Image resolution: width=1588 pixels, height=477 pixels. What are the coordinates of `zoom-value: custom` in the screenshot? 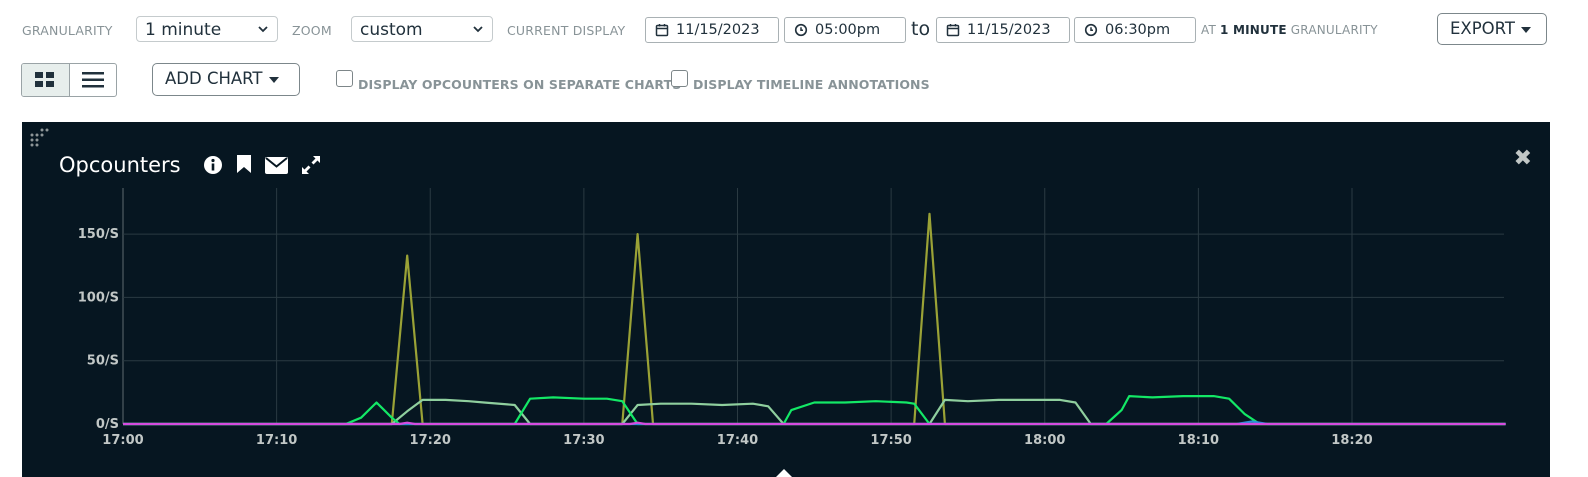 It's located at (391, 30).